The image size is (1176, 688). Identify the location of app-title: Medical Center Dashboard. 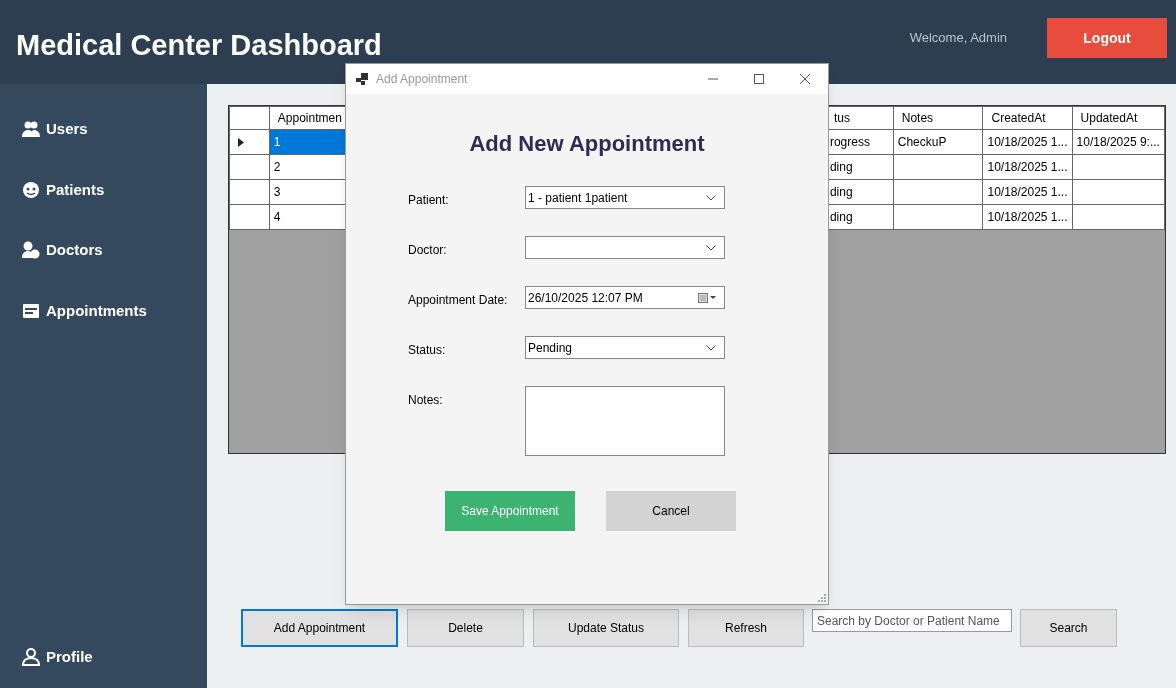
(199, 46).